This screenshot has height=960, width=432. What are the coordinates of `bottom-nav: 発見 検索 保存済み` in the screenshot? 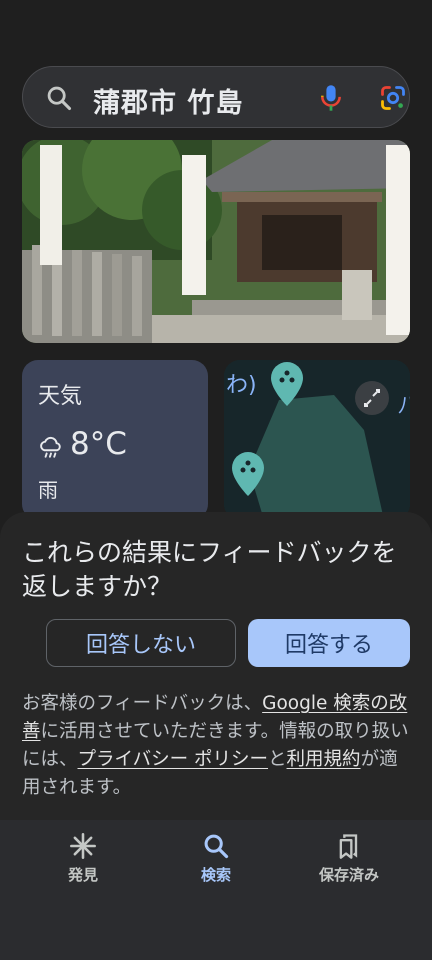 It's located at (216, 890).